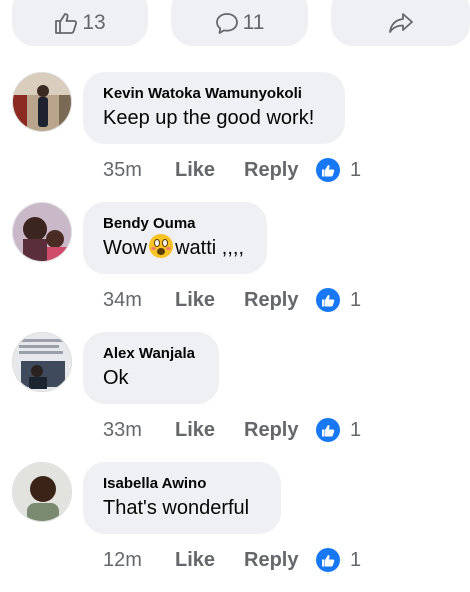 The width and height of the screenshot is (470, 592). What do you see at coordinates (139, 560) in the screenshot?
I see `comment-time: 12m` at bounding box center [139, 560].